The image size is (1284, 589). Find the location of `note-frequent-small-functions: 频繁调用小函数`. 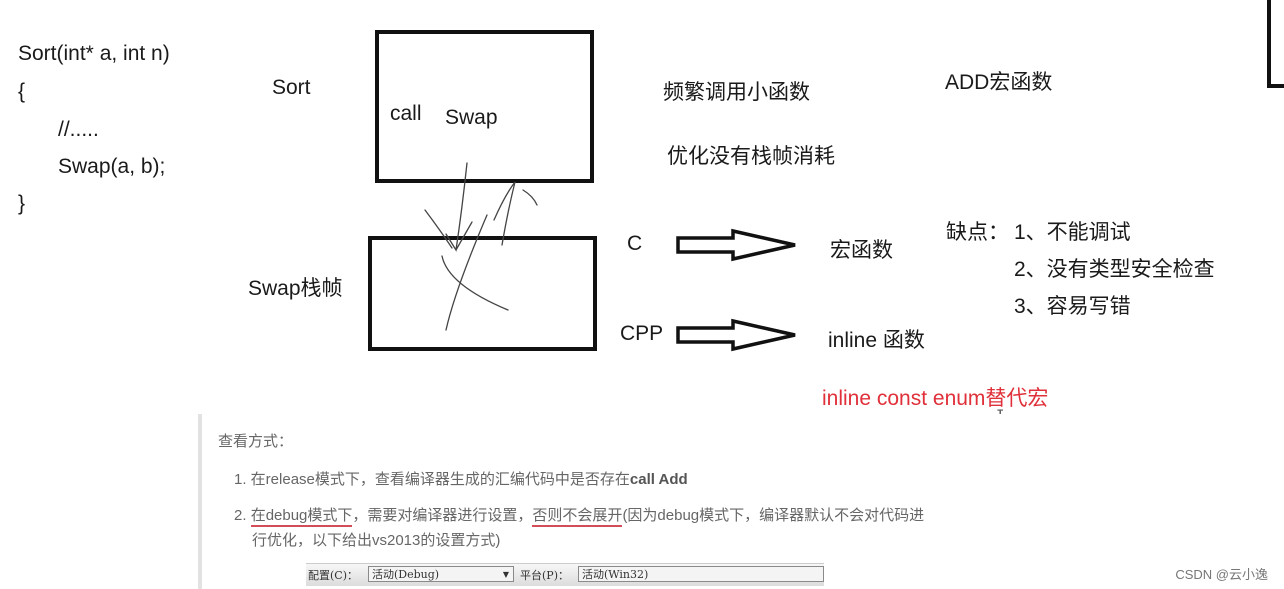

note-frequent-small-functions: 频繁调用小函数 is located at coordinates (736, 92).